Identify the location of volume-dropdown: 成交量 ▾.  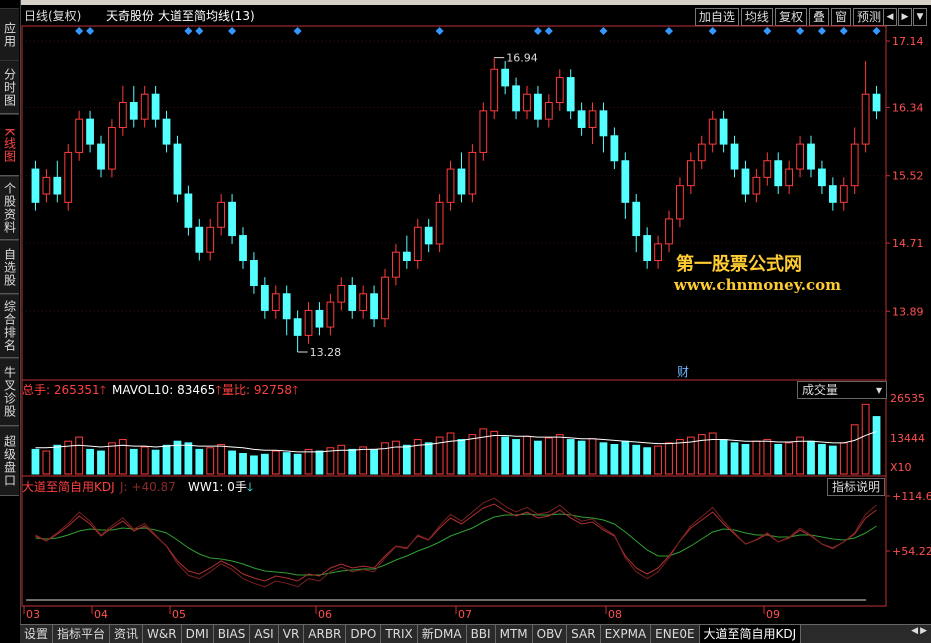
(842, 390).